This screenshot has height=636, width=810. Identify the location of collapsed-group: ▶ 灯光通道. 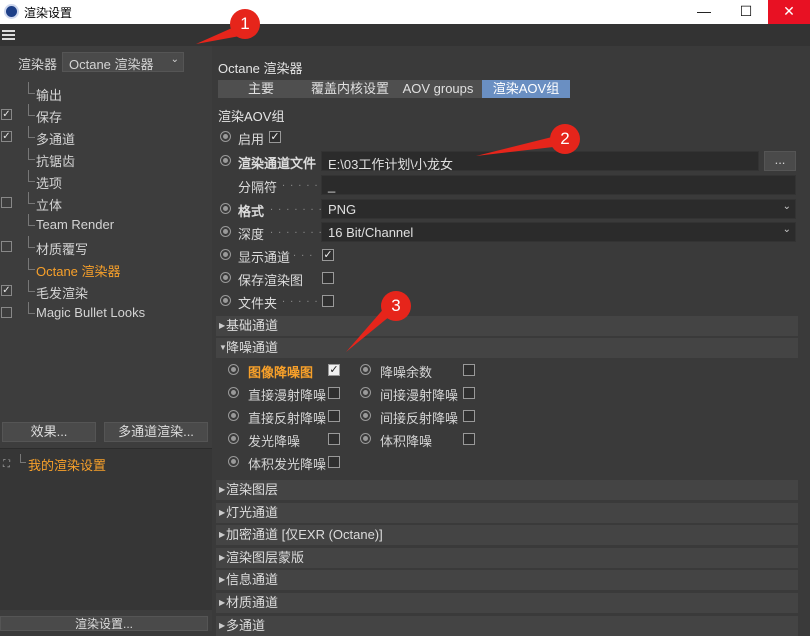
(507, 512).